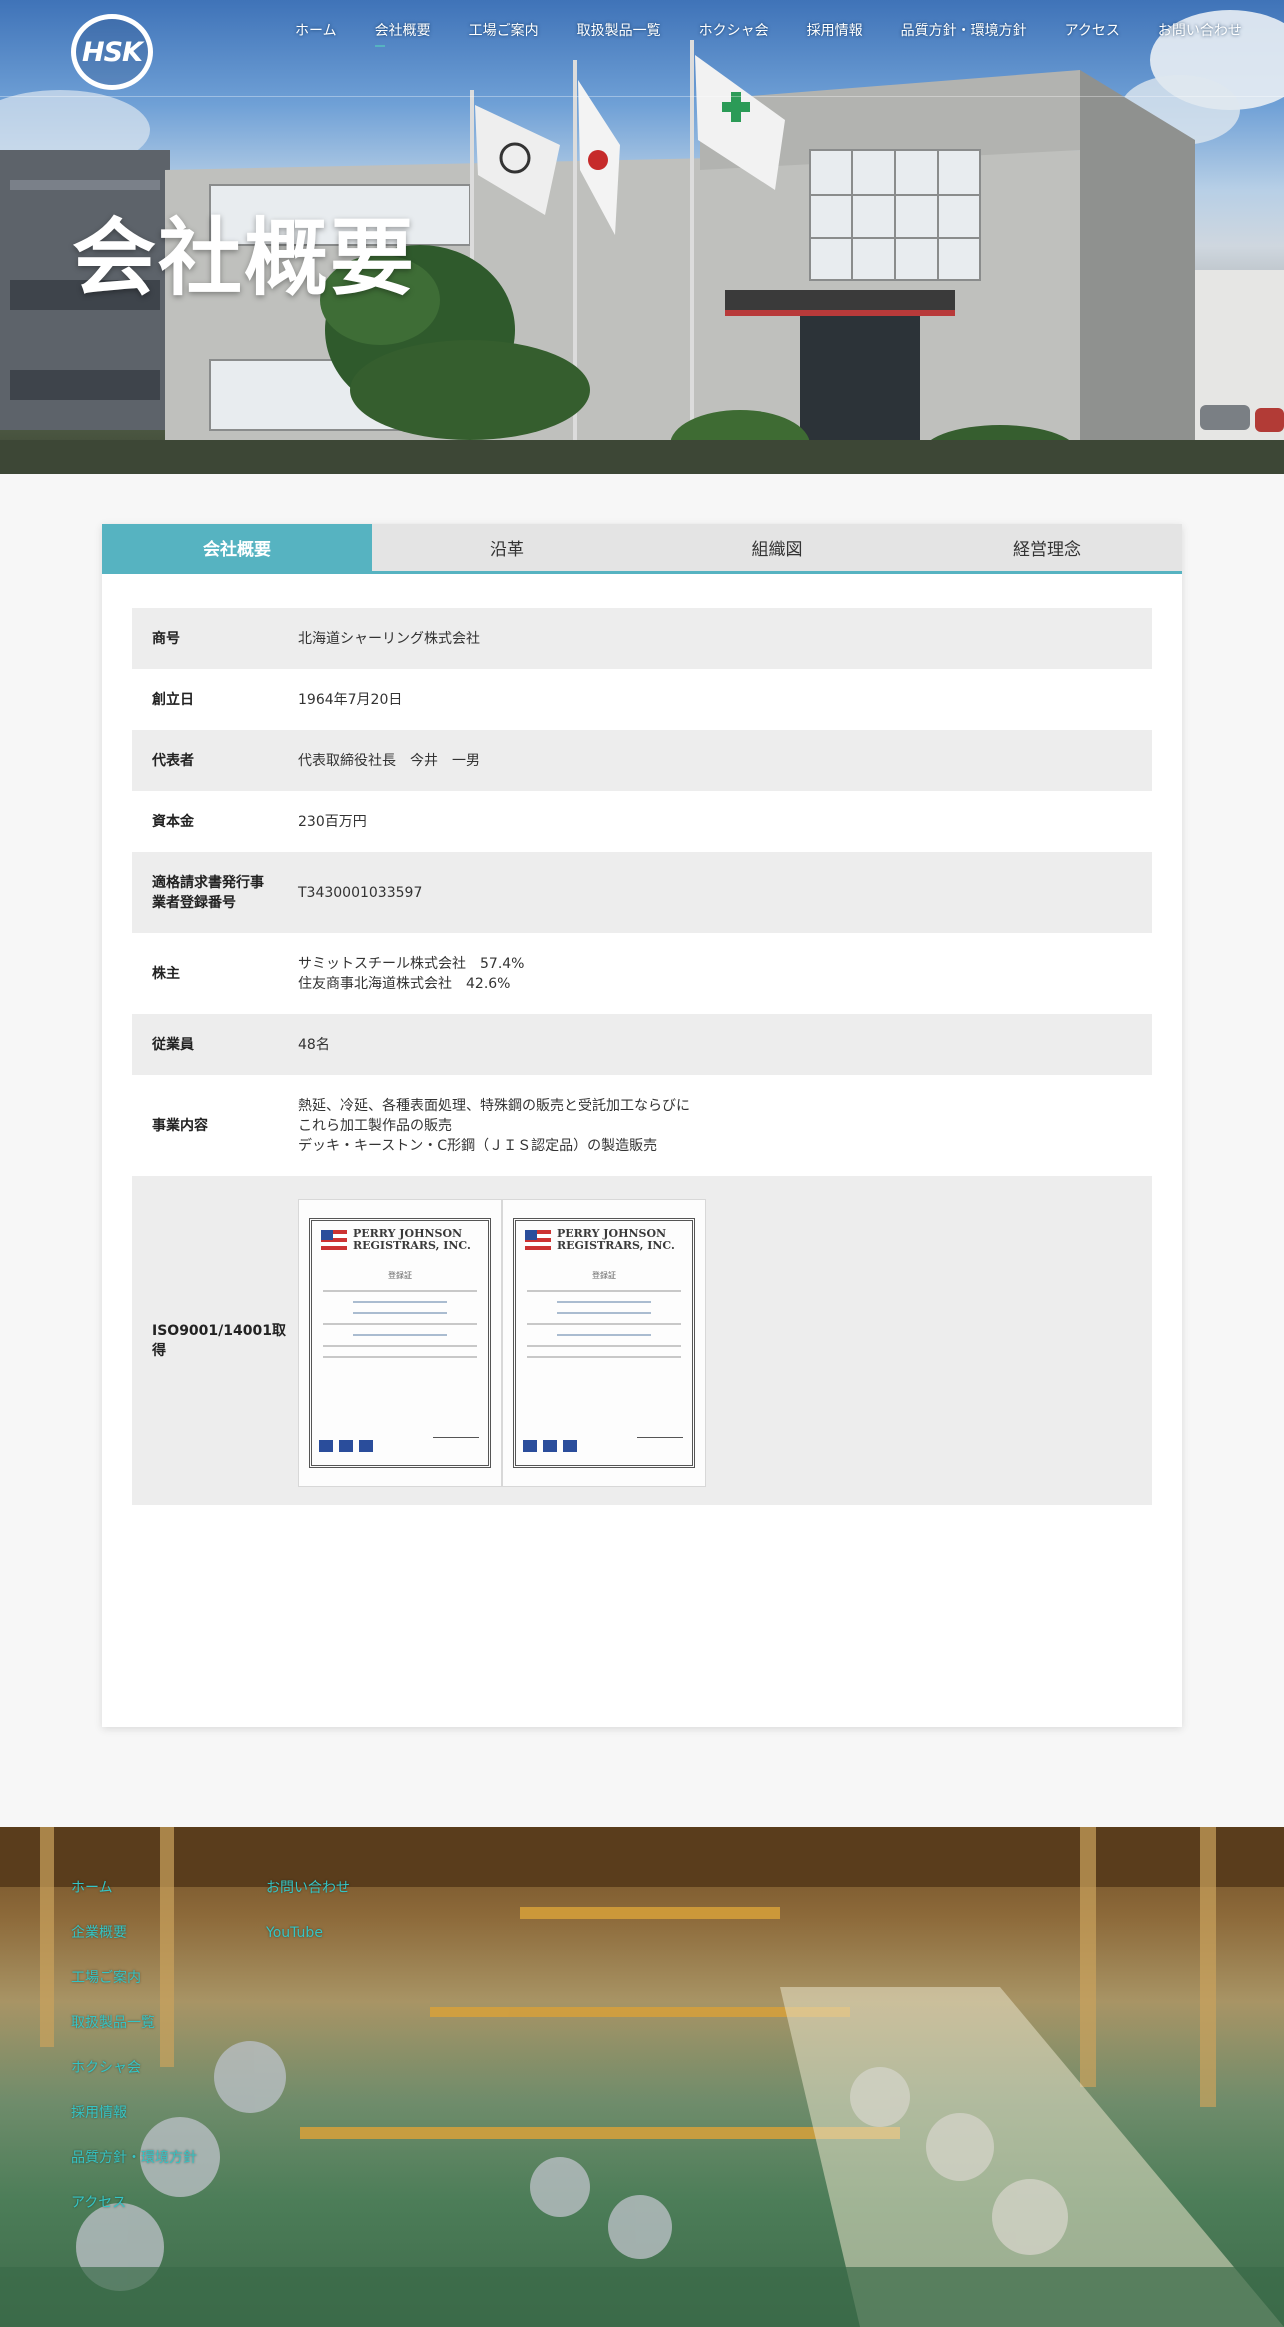  Describe the element at coordinates (835, 30) in the screenshot. I see `nav-recruit: 採用情報` at that location.